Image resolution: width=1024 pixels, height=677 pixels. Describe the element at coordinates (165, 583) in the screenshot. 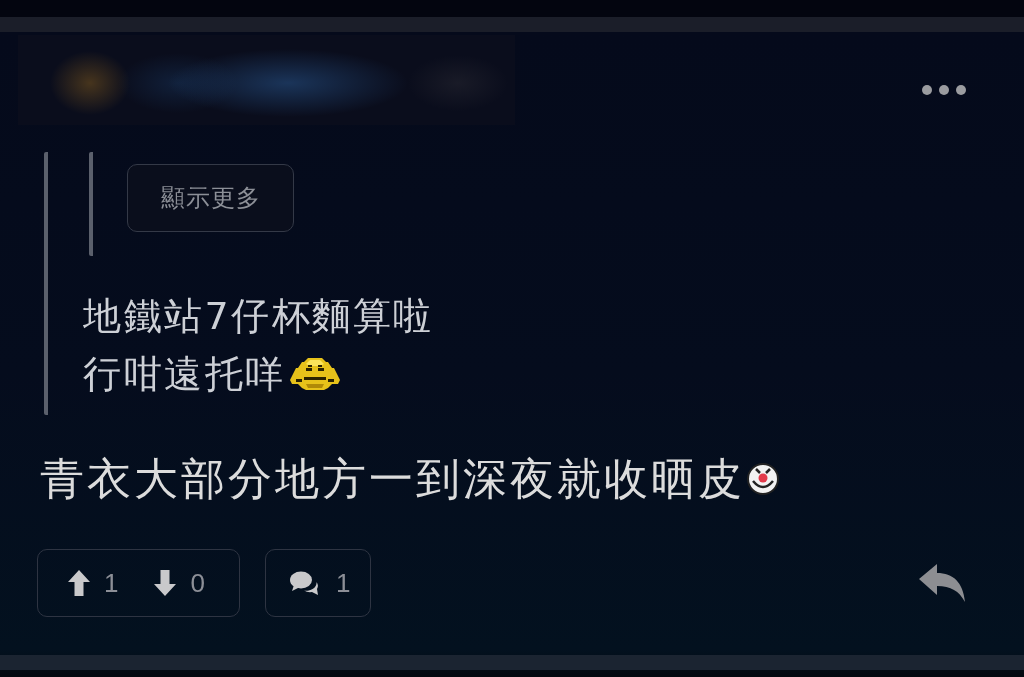

I see `down-arrow-icon` at that location.